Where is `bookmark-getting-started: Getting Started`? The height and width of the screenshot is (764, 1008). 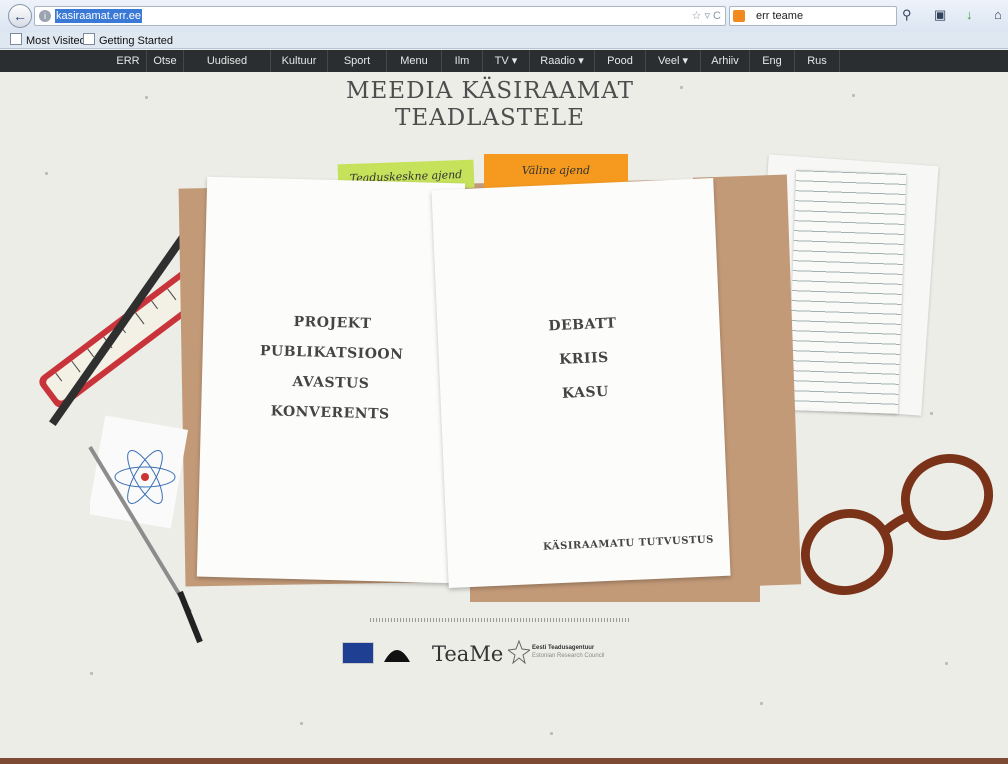 bookmark-getting-started: Getting Started is located at coordinates (128, 40).